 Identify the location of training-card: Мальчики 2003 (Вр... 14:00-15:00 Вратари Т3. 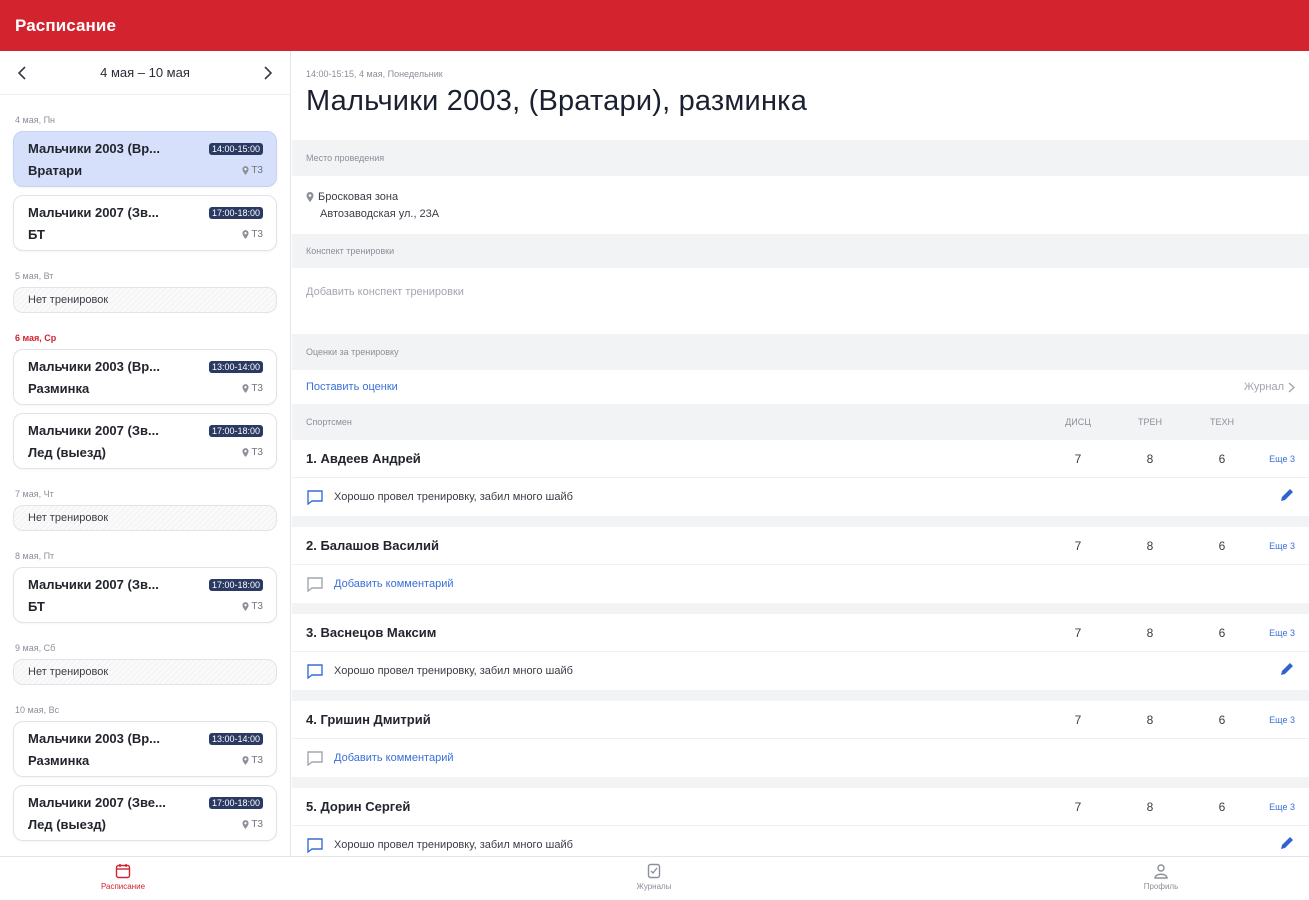
(145, 159).